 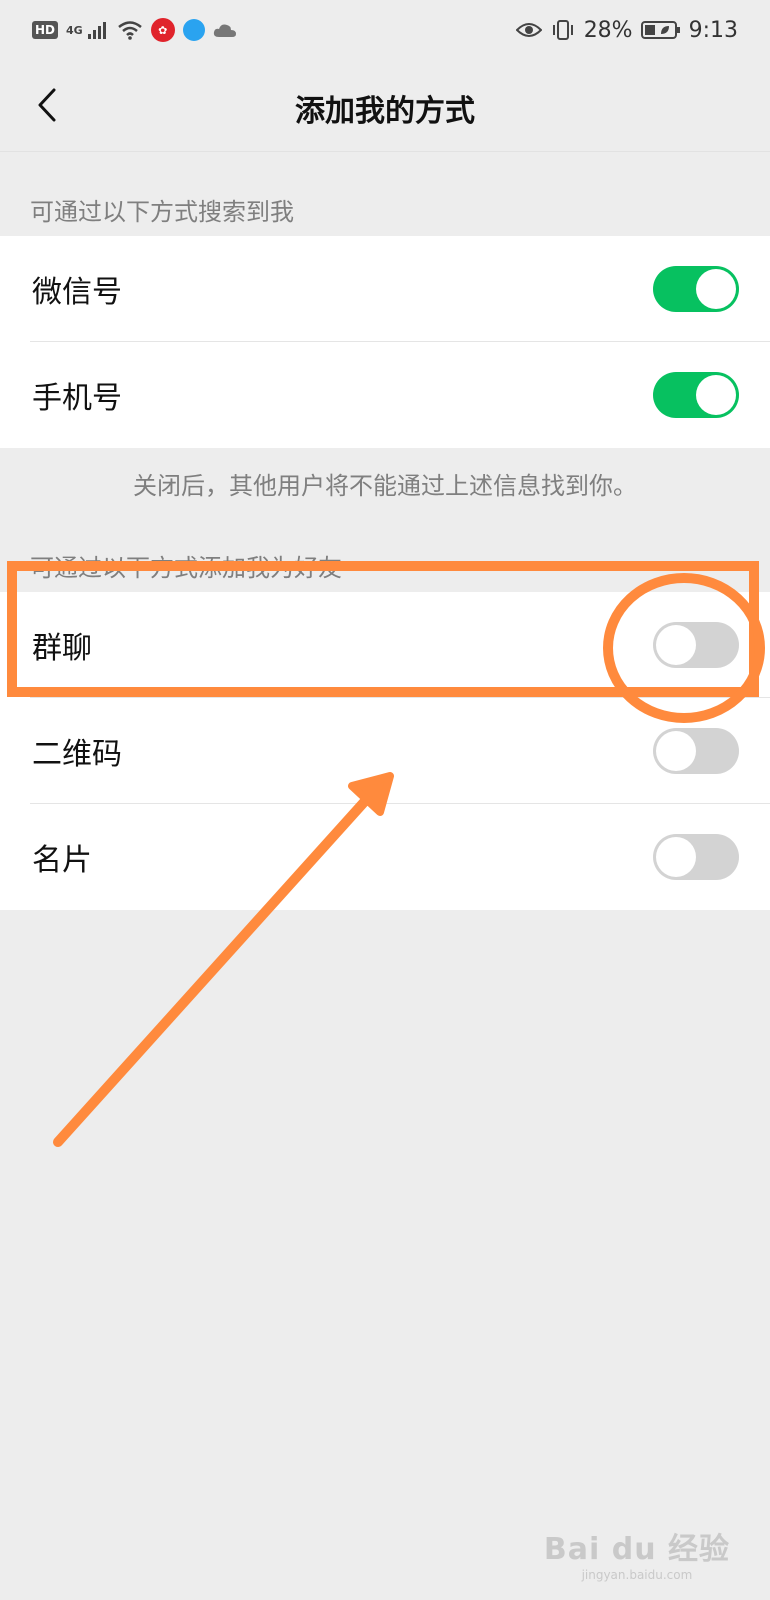 What do you see at coordinates (608, 30) in the screenshot?
I see `battery-percent: 28%` at bounding box center [608, 30].